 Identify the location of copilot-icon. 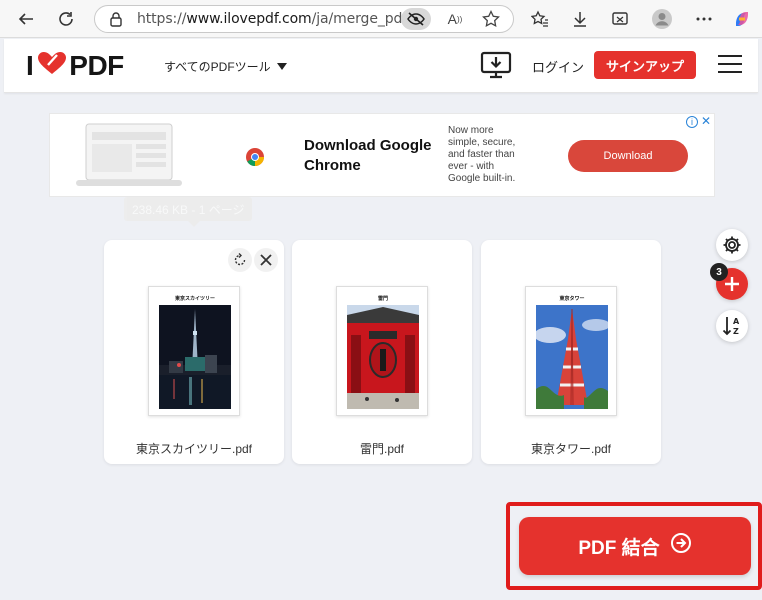
(742, 19).